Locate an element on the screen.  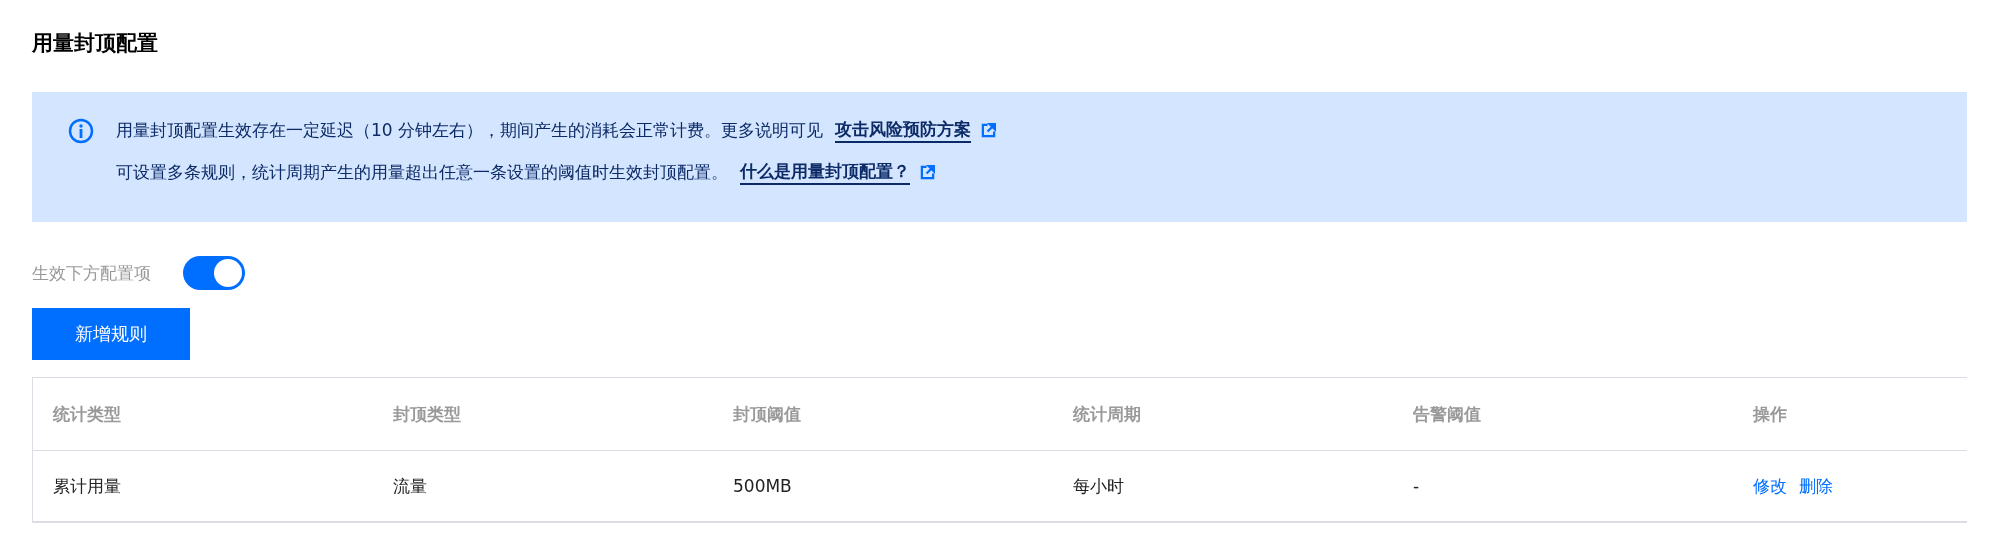
column-header: 统计类型 is located at coordinates (87, 414).